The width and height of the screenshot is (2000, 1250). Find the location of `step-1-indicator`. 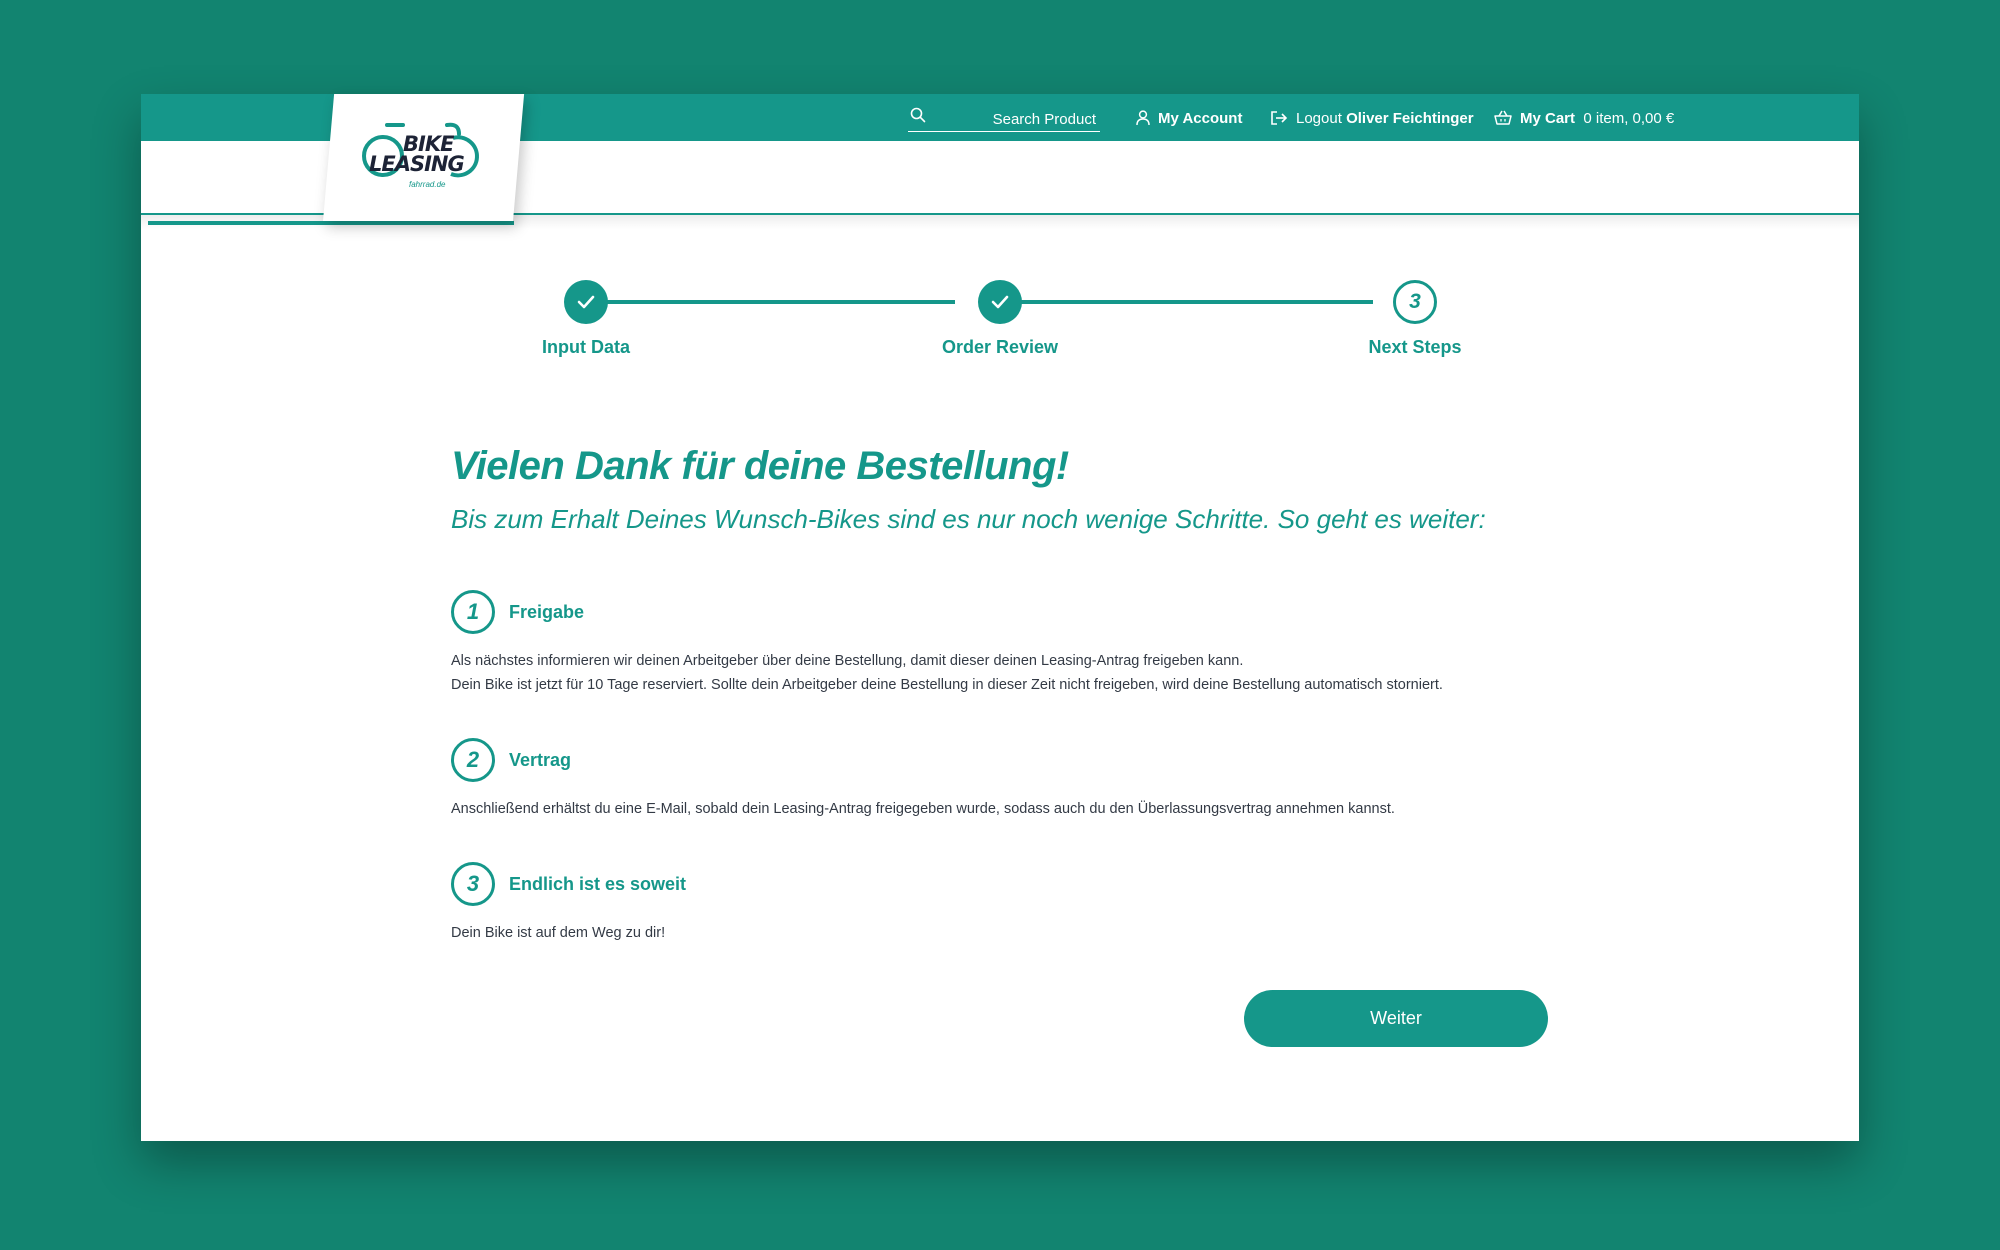

step-1-indicator is located at coordinates (586, 302).